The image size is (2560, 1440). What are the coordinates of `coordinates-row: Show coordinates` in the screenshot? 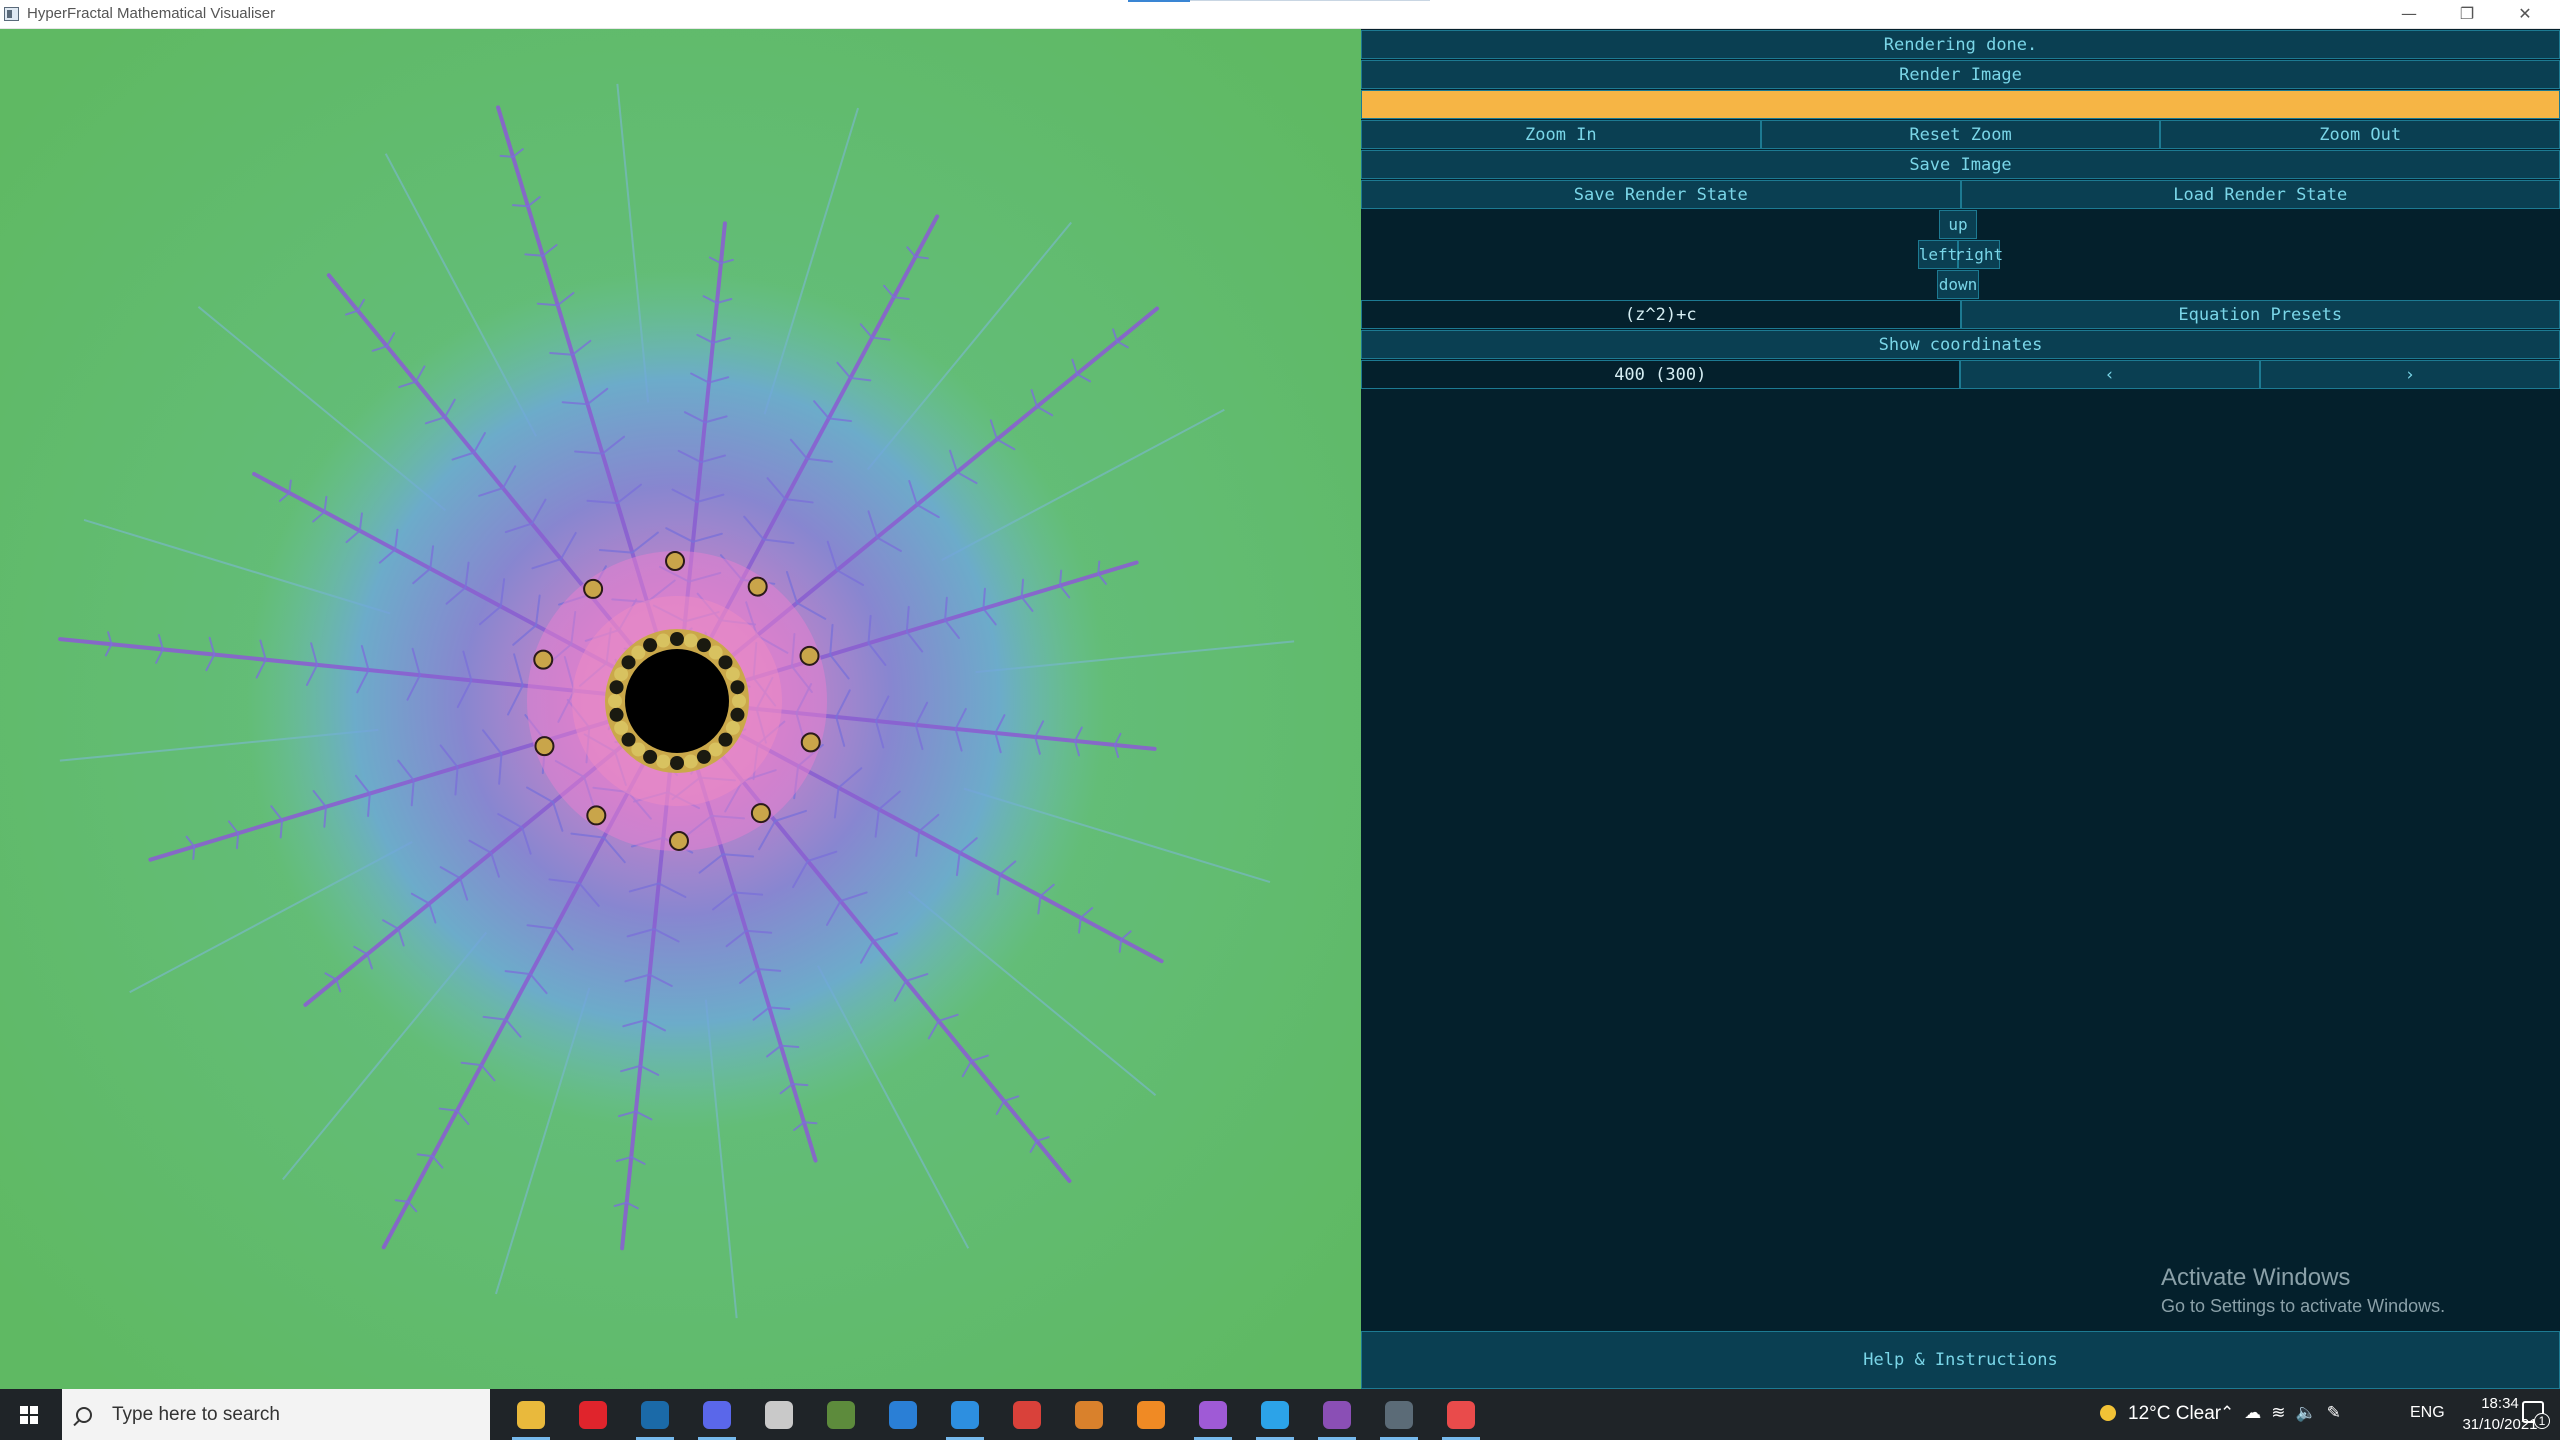 It's located at (1960, 344).